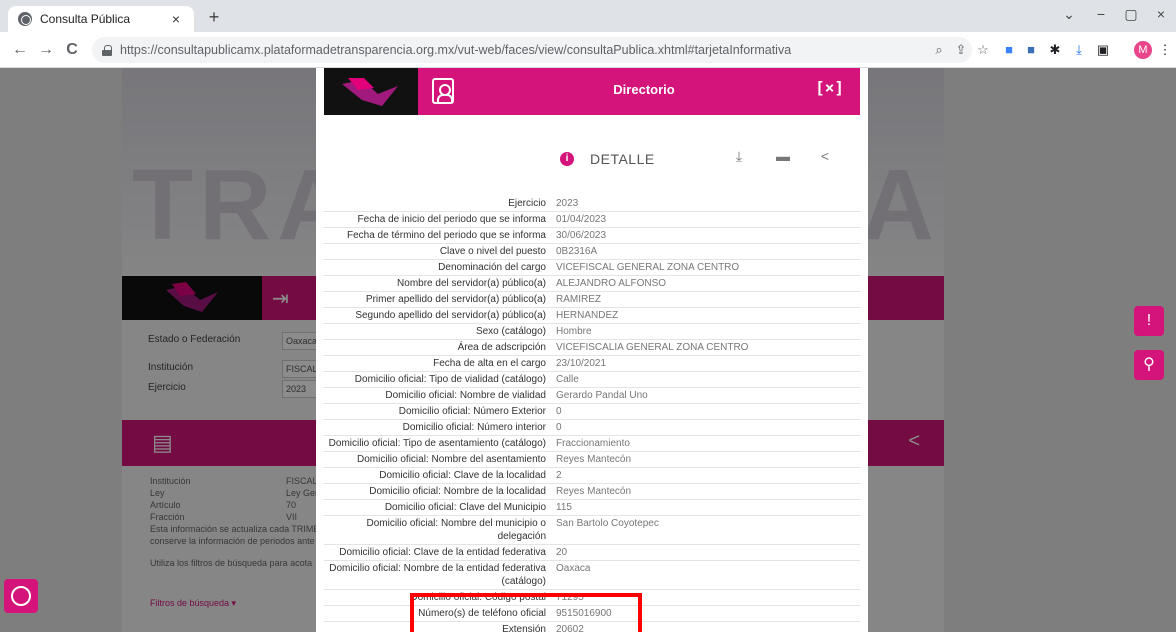  What do you see at coordinates (107, 50) in the screenshot?
I see `lock-icon` at bounding box center [107, 50].